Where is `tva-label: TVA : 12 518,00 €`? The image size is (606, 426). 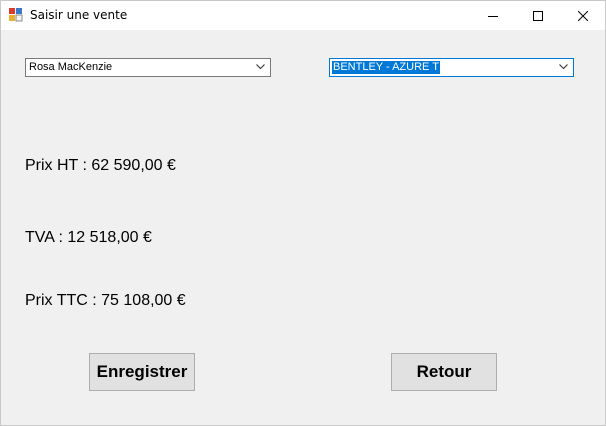 tva-label: TVA : 12 518,00 € is located at coordinates (88, 237).